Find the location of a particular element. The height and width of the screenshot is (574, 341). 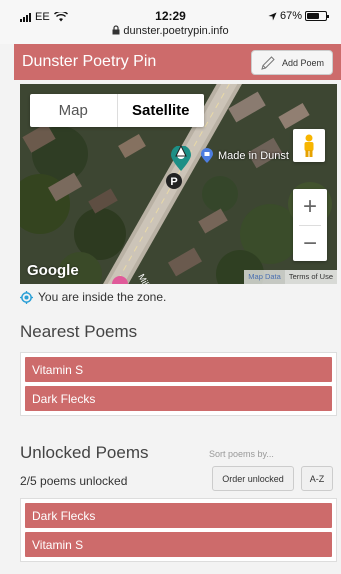

nearest-poem-item: Dark Flecks is located at coordinates (178, 398).